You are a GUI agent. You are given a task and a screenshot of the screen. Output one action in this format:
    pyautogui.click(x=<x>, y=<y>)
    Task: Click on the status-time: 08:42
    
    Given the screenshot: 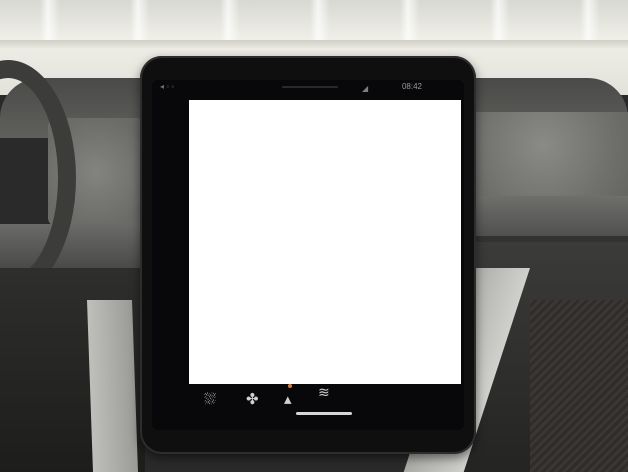 What is the action you would take?
    pyautogui.click(x=411, y=86)
    